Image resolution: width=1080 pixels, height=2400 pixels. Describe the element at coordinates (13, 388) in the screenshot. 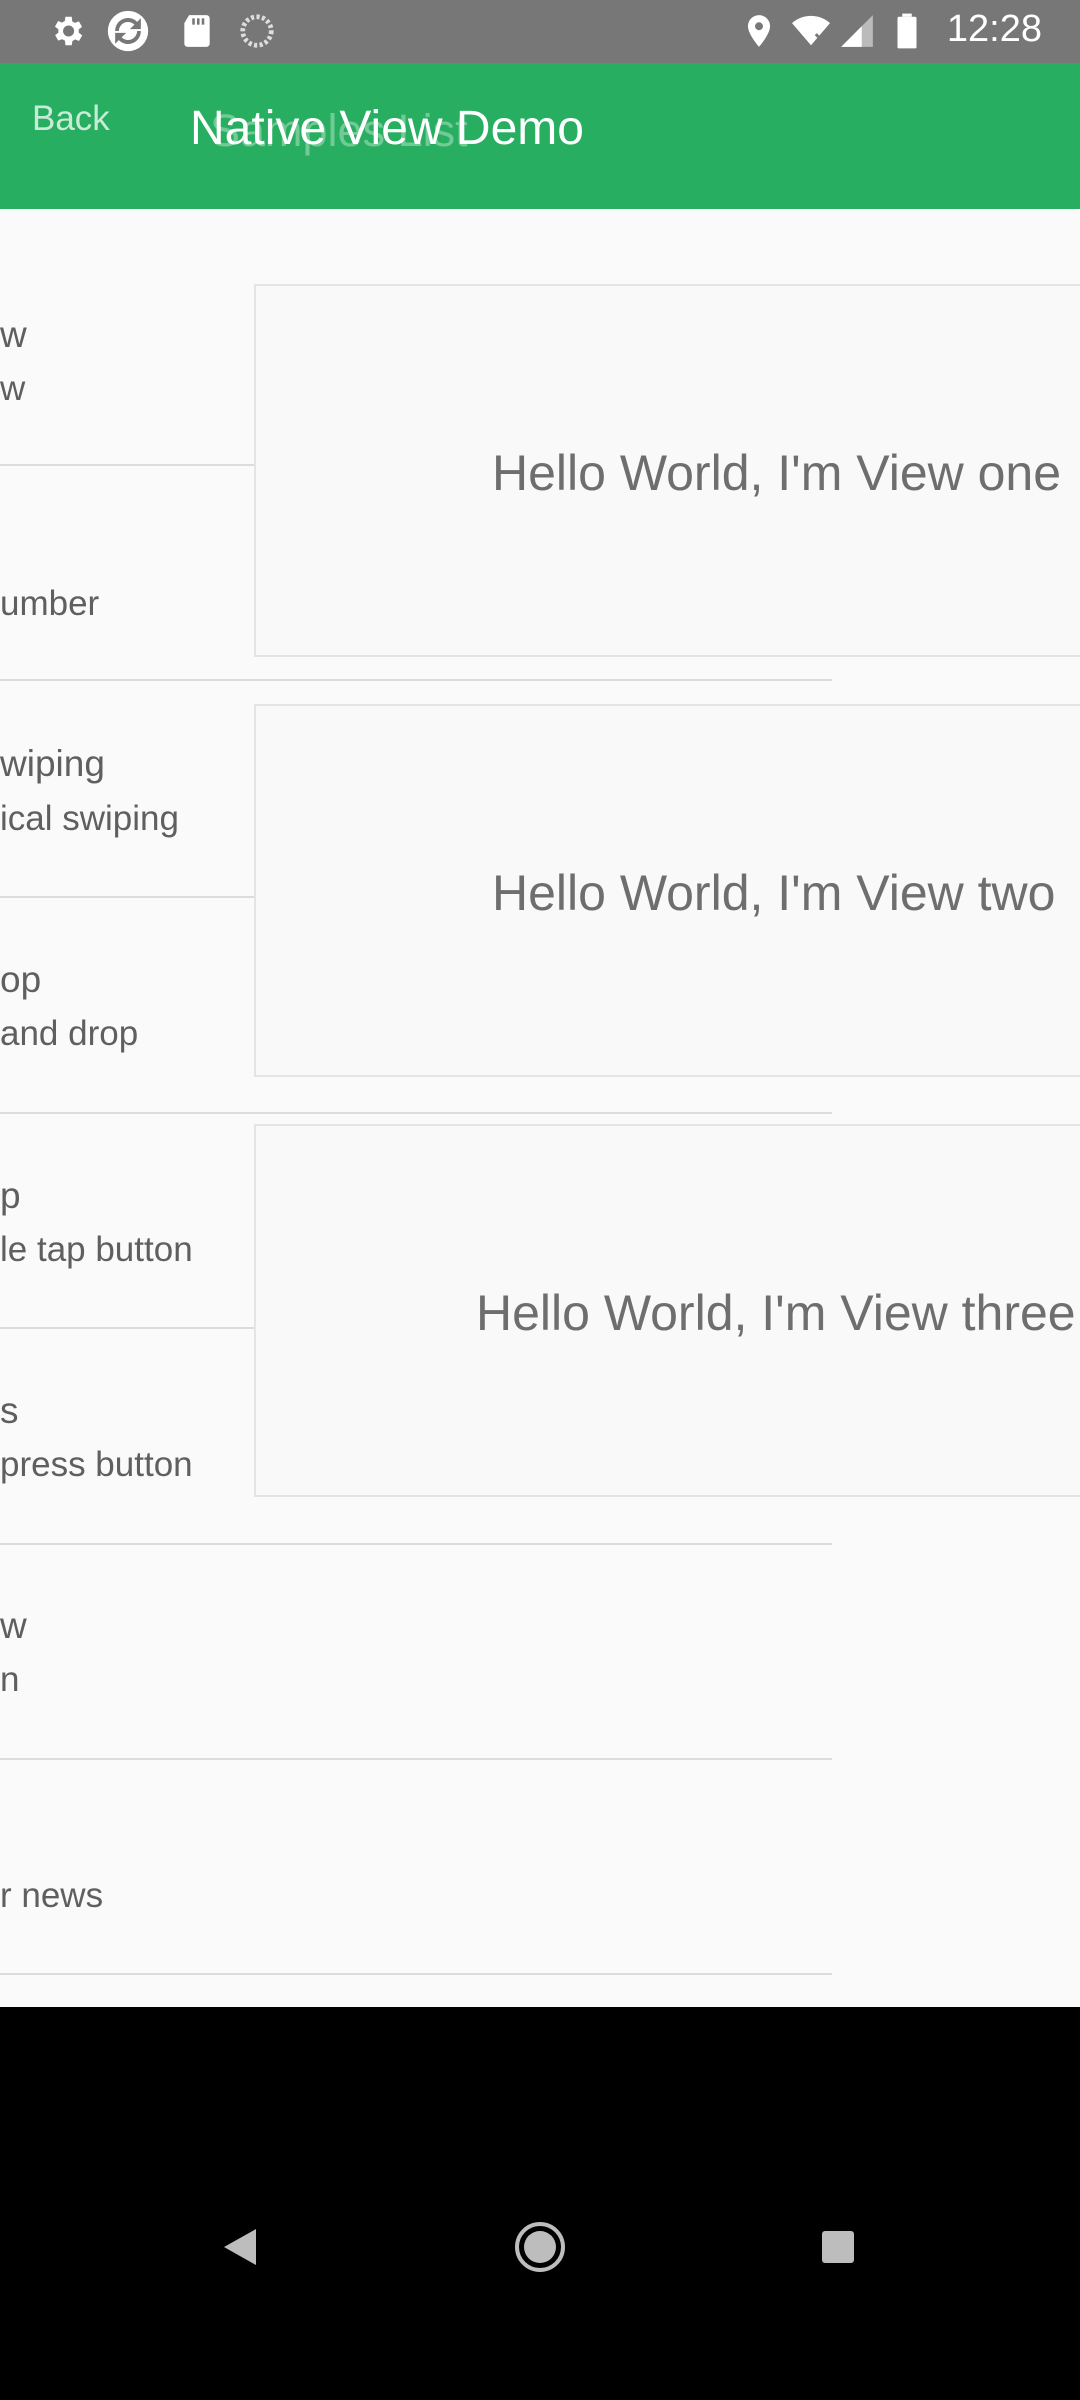

I see `list-item-subtitle: w` at that location.